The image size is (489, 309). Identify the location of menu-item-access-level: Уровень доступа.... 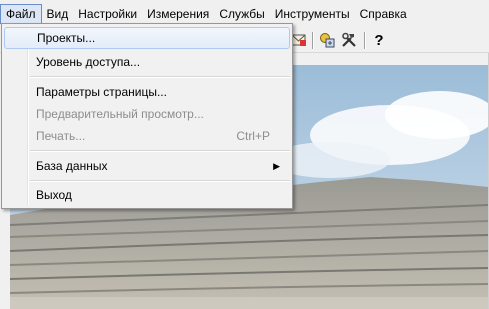
(147, 62).